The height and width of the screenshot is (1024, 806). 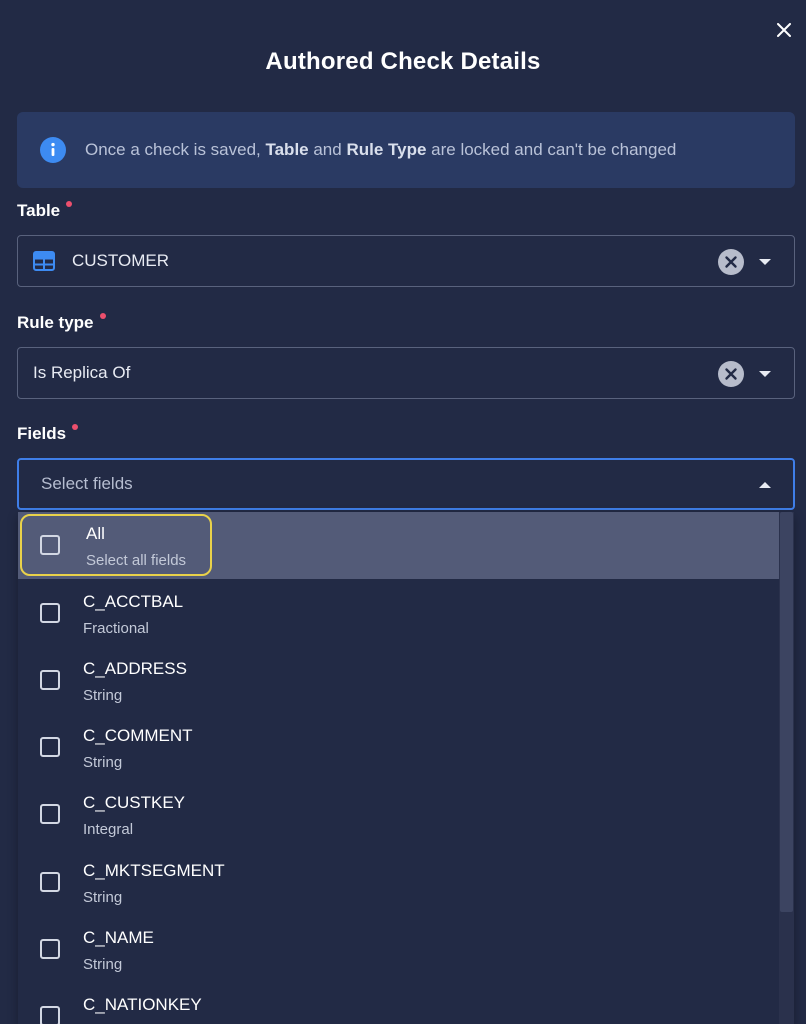 What do you see at coordinates (108, 829) in the screenshot?
I see `option-type: Integral` at bounding box center [108, 829].